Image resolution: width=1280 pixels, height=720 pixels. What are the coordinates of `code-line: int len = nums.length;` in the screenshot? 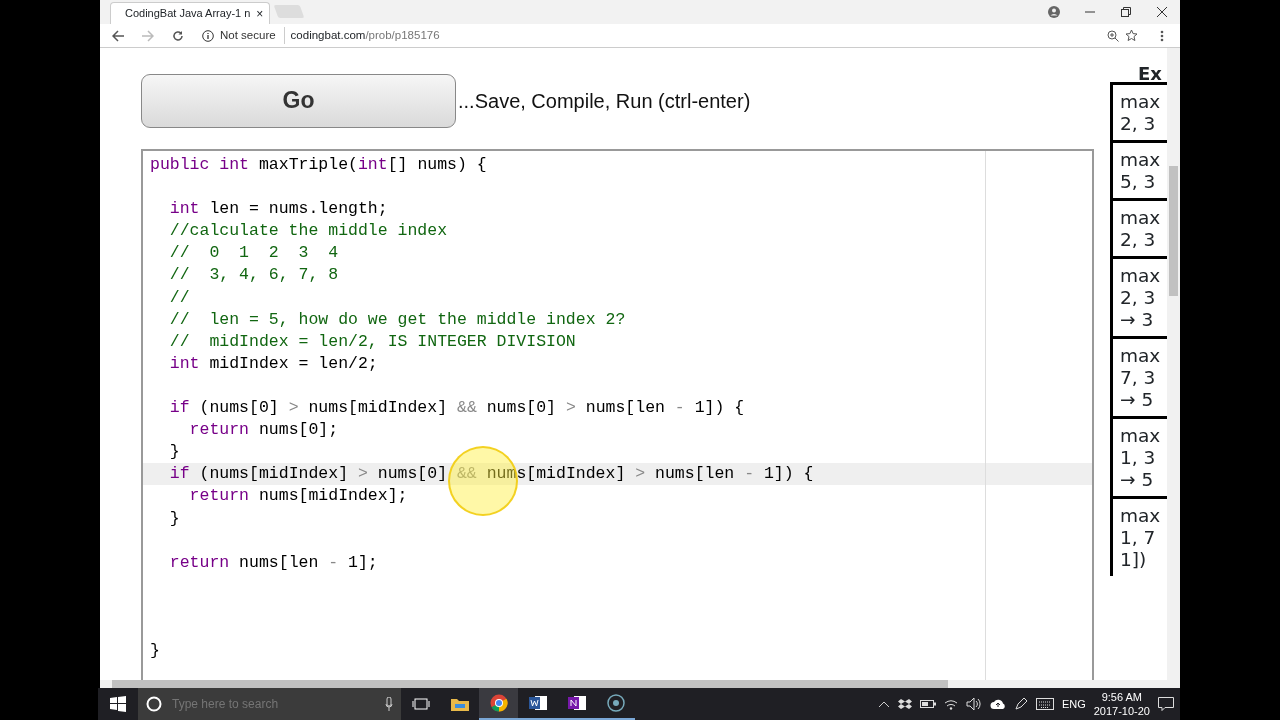 It's located at (278, 209).